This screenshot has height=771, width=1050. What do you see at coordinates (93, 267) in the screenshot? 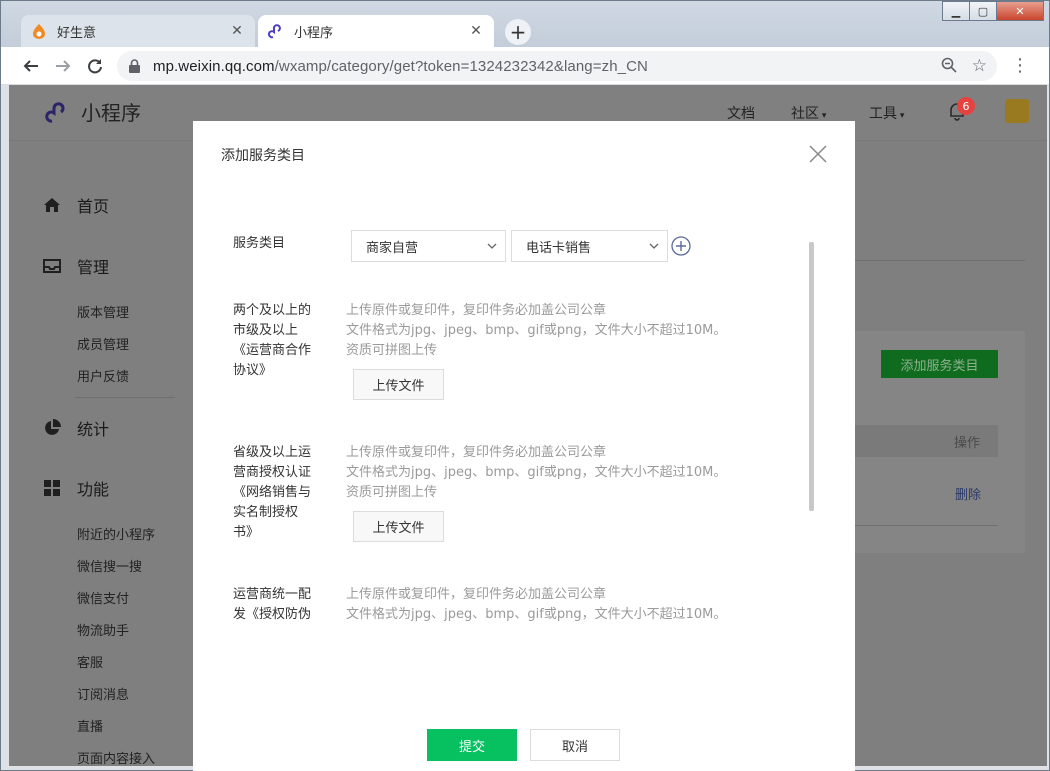
I see `sidebar-group-label: 管理` at bounding box center [93, 267].